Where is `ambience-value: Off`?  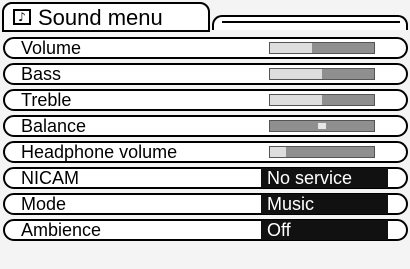 ambience-value: Off is located at coordinates (324, 230).